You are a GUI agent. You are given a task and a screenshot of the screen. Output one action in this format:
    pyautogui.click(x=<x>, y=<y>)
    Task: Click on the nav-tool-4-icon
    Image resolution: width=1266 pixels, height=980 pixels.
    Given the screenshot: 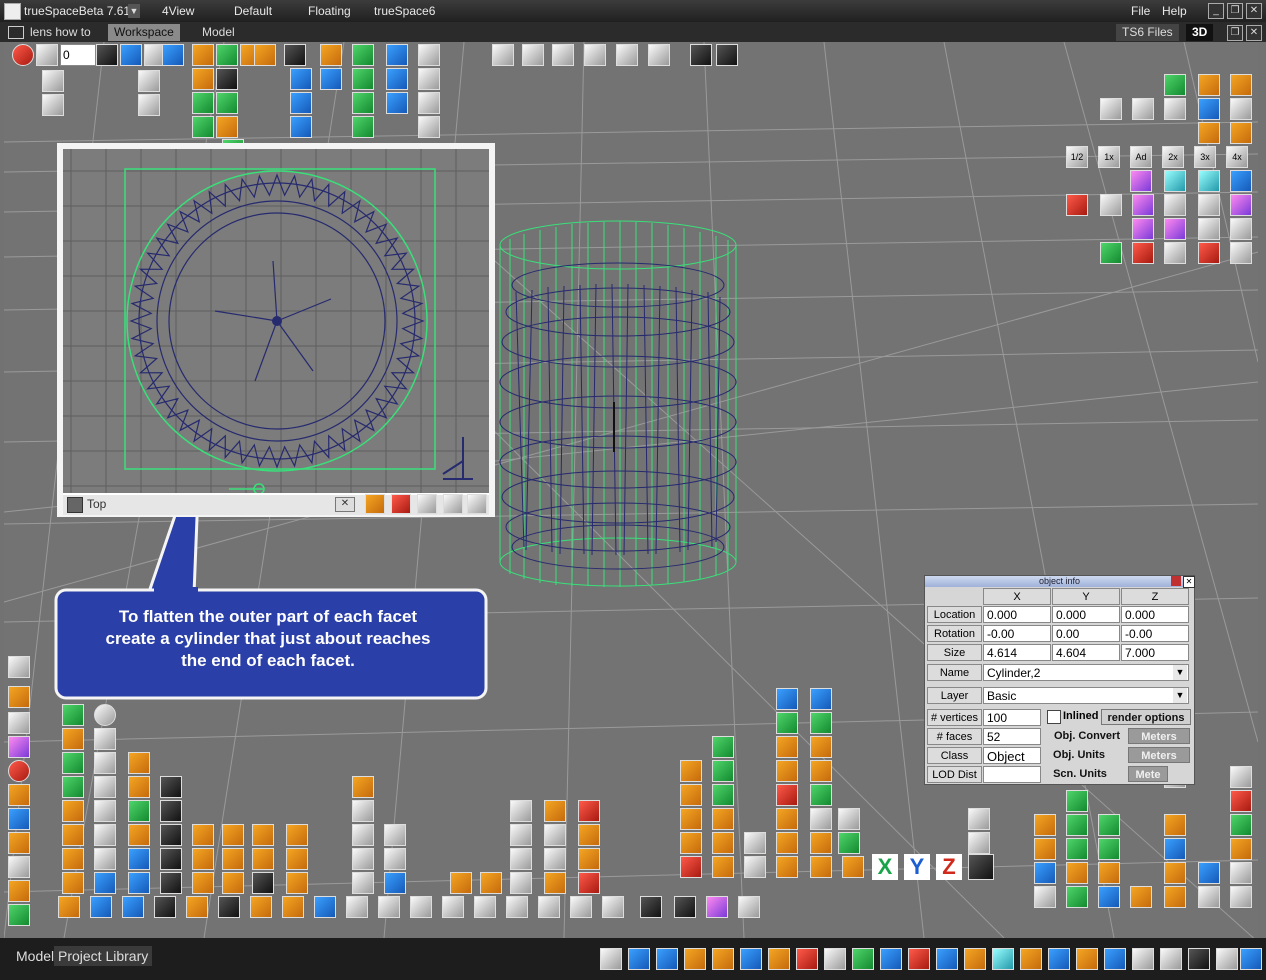 What is the action you would take?
    pyautogui.click(x=595, y=55)
    